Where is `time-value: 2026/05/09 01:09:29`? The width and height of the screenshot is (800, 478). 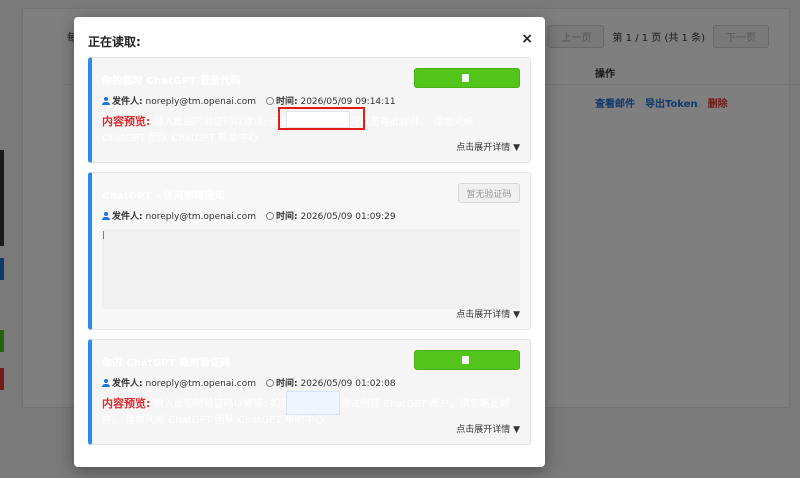
time-value: 2026/05/09 01:09:29 is located at coordinates (348, 217).